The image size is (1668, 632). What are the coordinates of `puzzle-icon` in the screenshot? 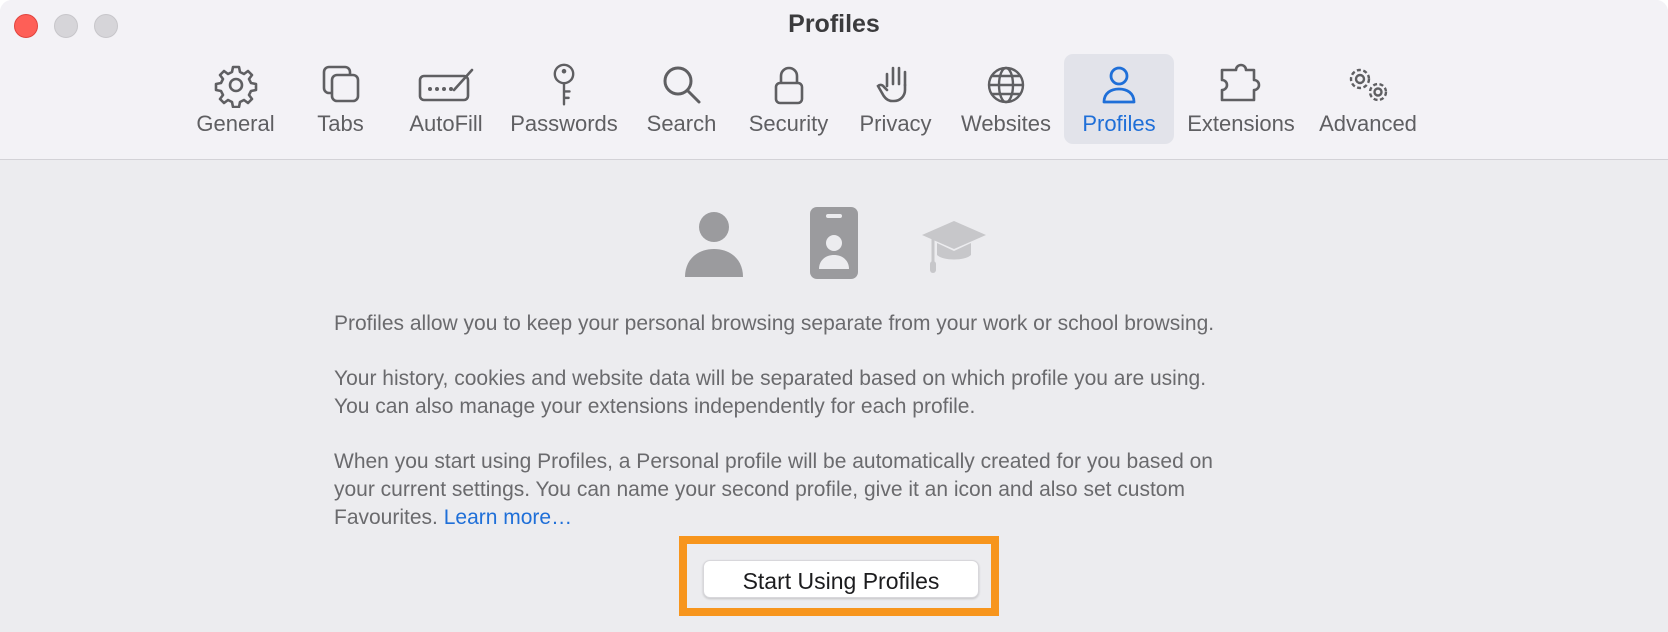 It's located at (1240, 82).